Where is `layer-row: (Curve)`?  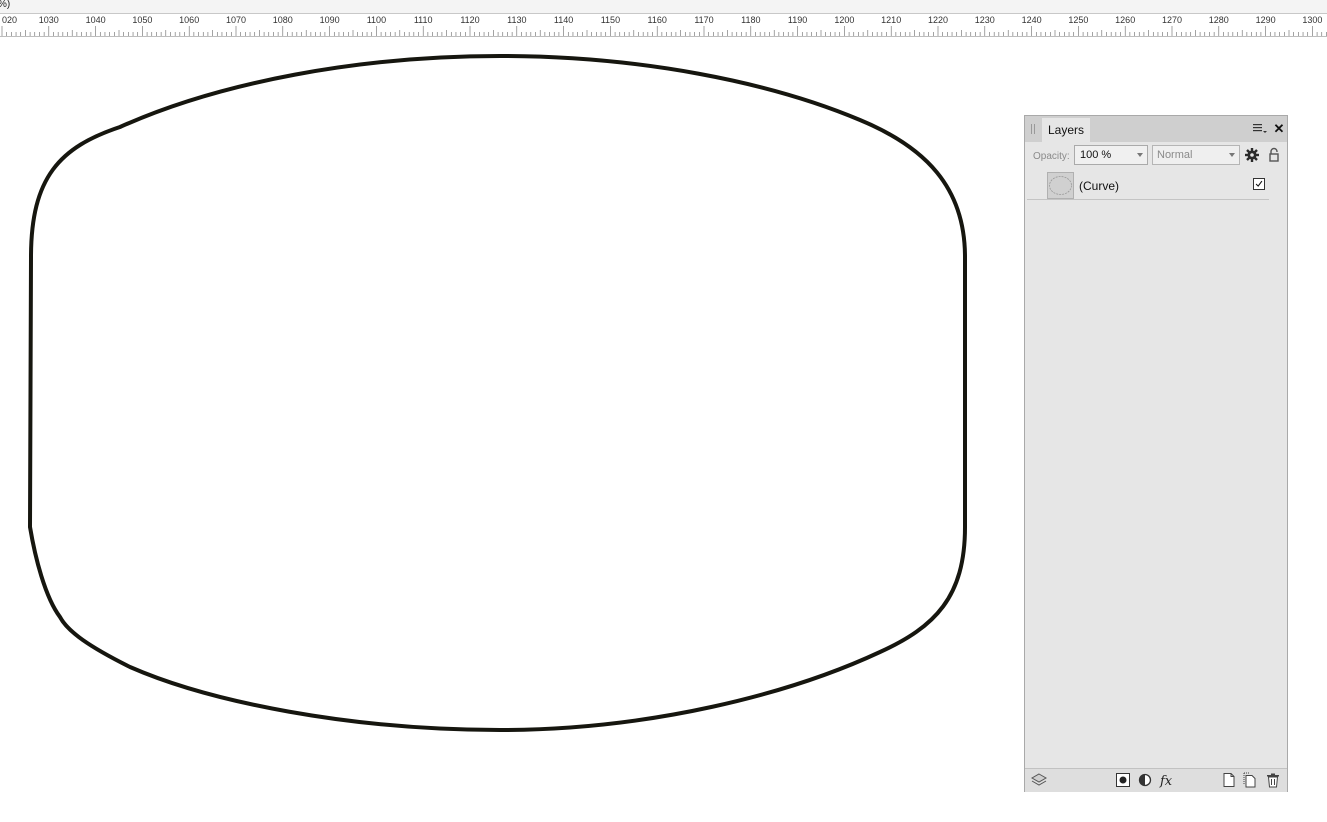 layer-row: (Curve) is located at coordinates (1148, 185).